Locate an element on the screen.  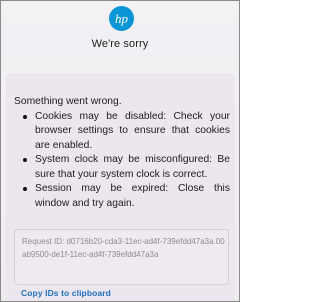
hp-logo-icon: hp is located at coordinates (121, 18).